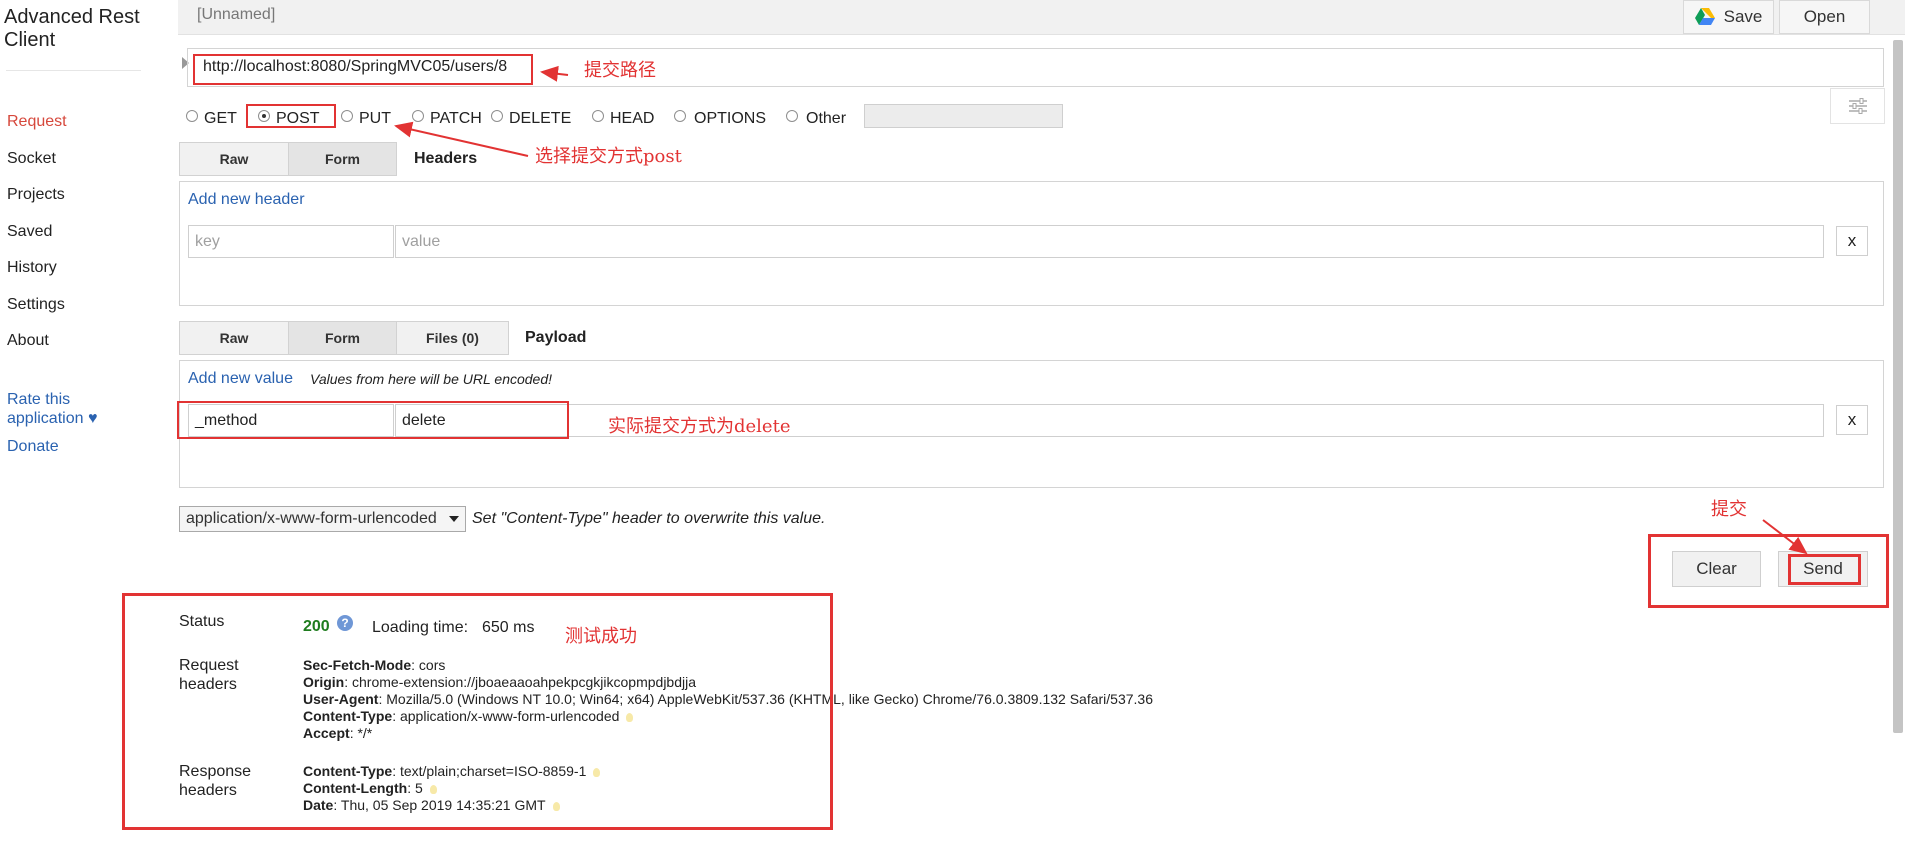  What do you see at coordinates (477, 711) in the screenshot?
I see `annotation-box-response` at bounding box center [477, 711].